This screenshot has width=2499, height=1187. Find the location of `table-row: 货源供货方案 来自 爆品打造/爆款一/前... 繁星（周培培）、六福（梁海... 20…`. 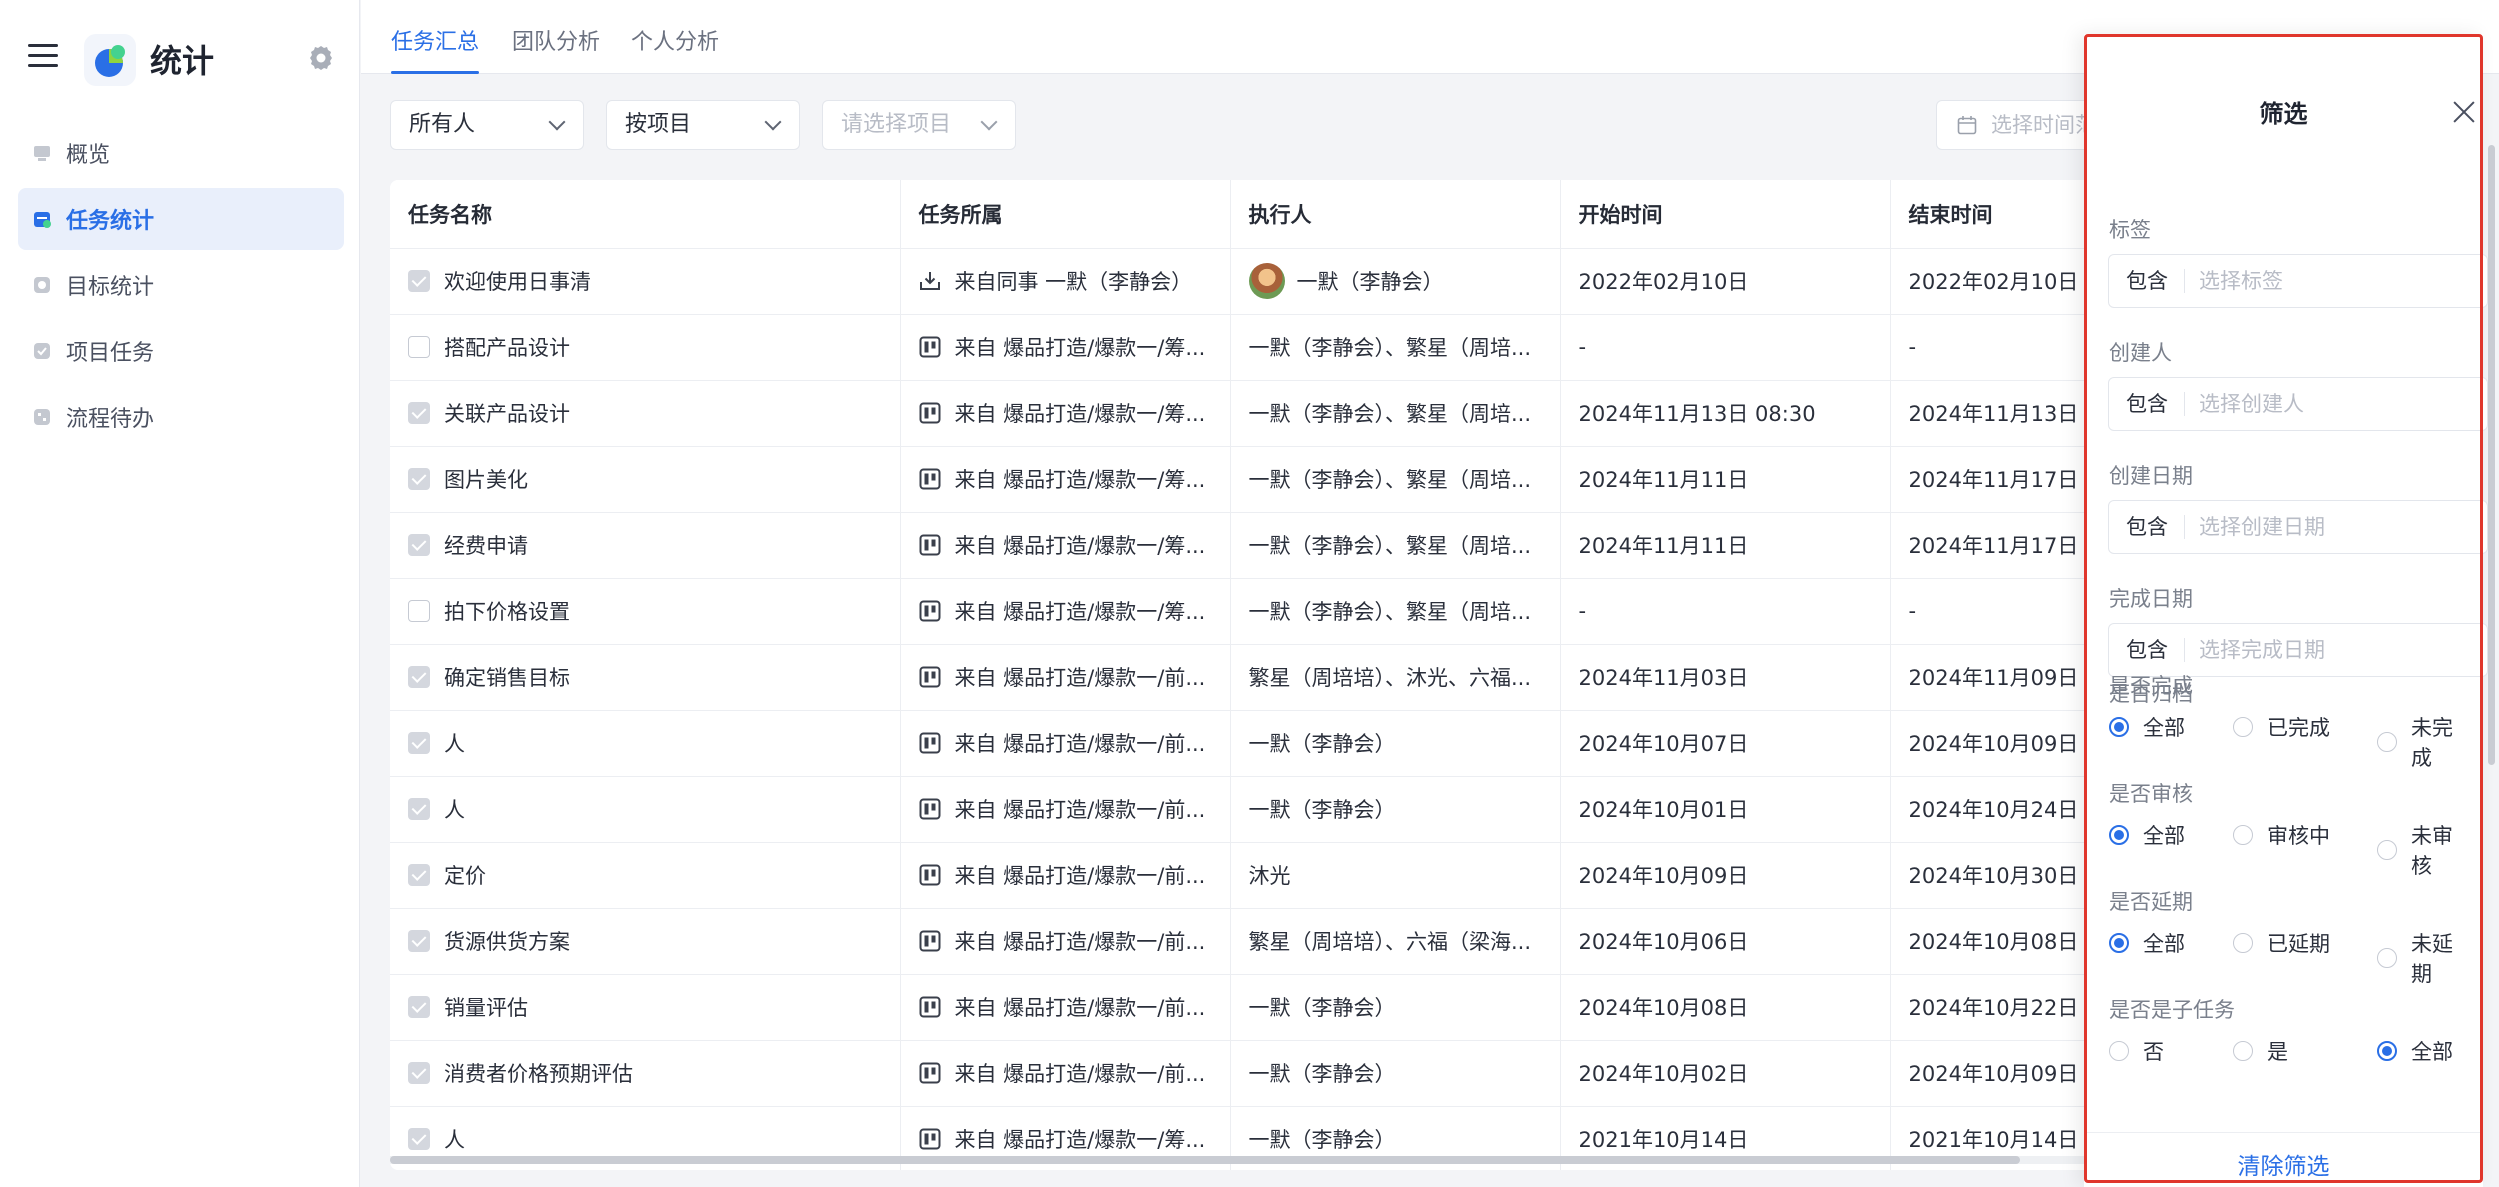

table-row: 货源供货方案 来自 爆品打造/爆款一/前... 繁星（周培培）、六福（梁海... 20… is located at coordinates (1250, 941).